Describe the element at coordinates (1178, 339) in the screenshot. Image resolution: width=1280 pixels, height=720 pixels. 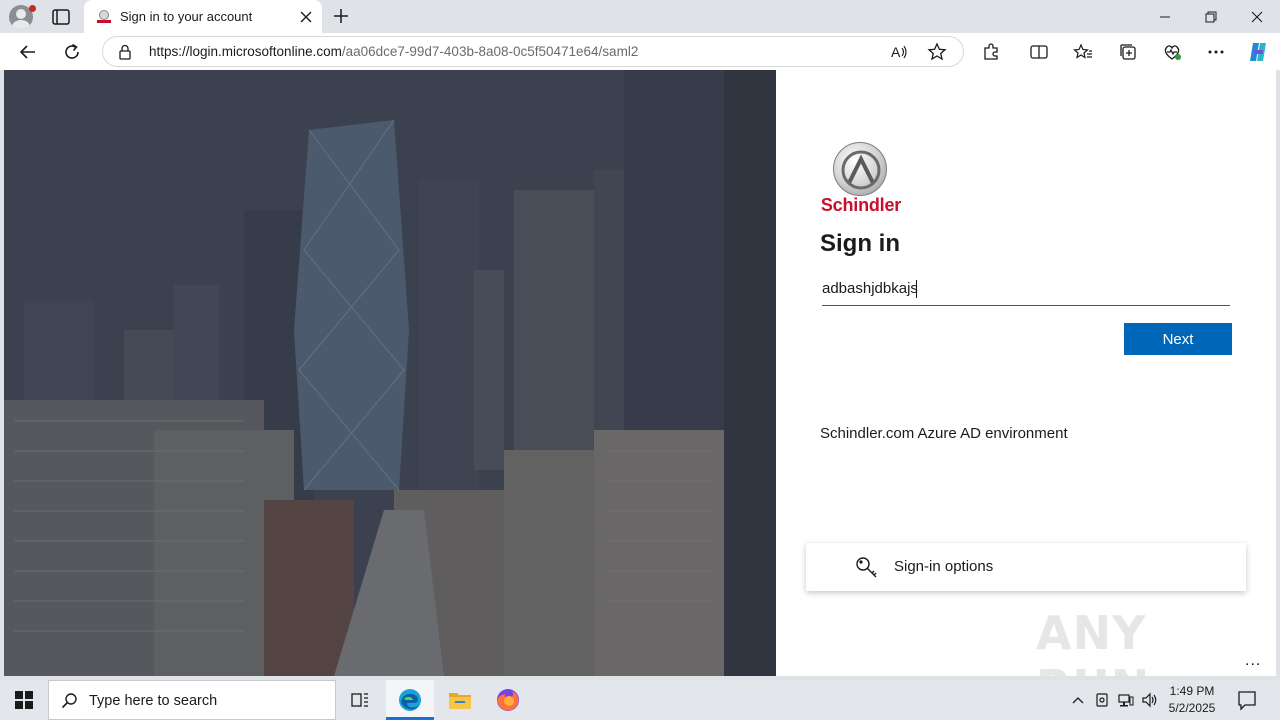
I see `next-button: Next` at that location.